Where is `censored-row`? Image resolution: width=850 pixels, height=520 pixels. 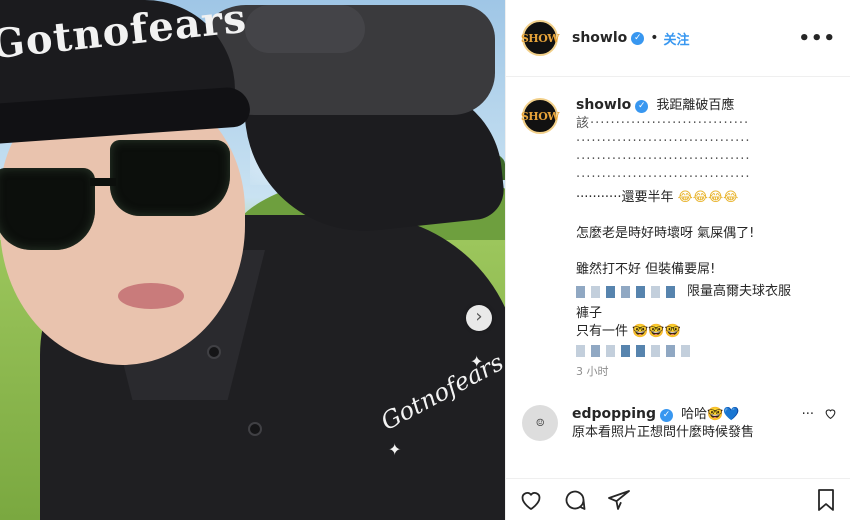
censored-row is located at coordinates (706, 351).